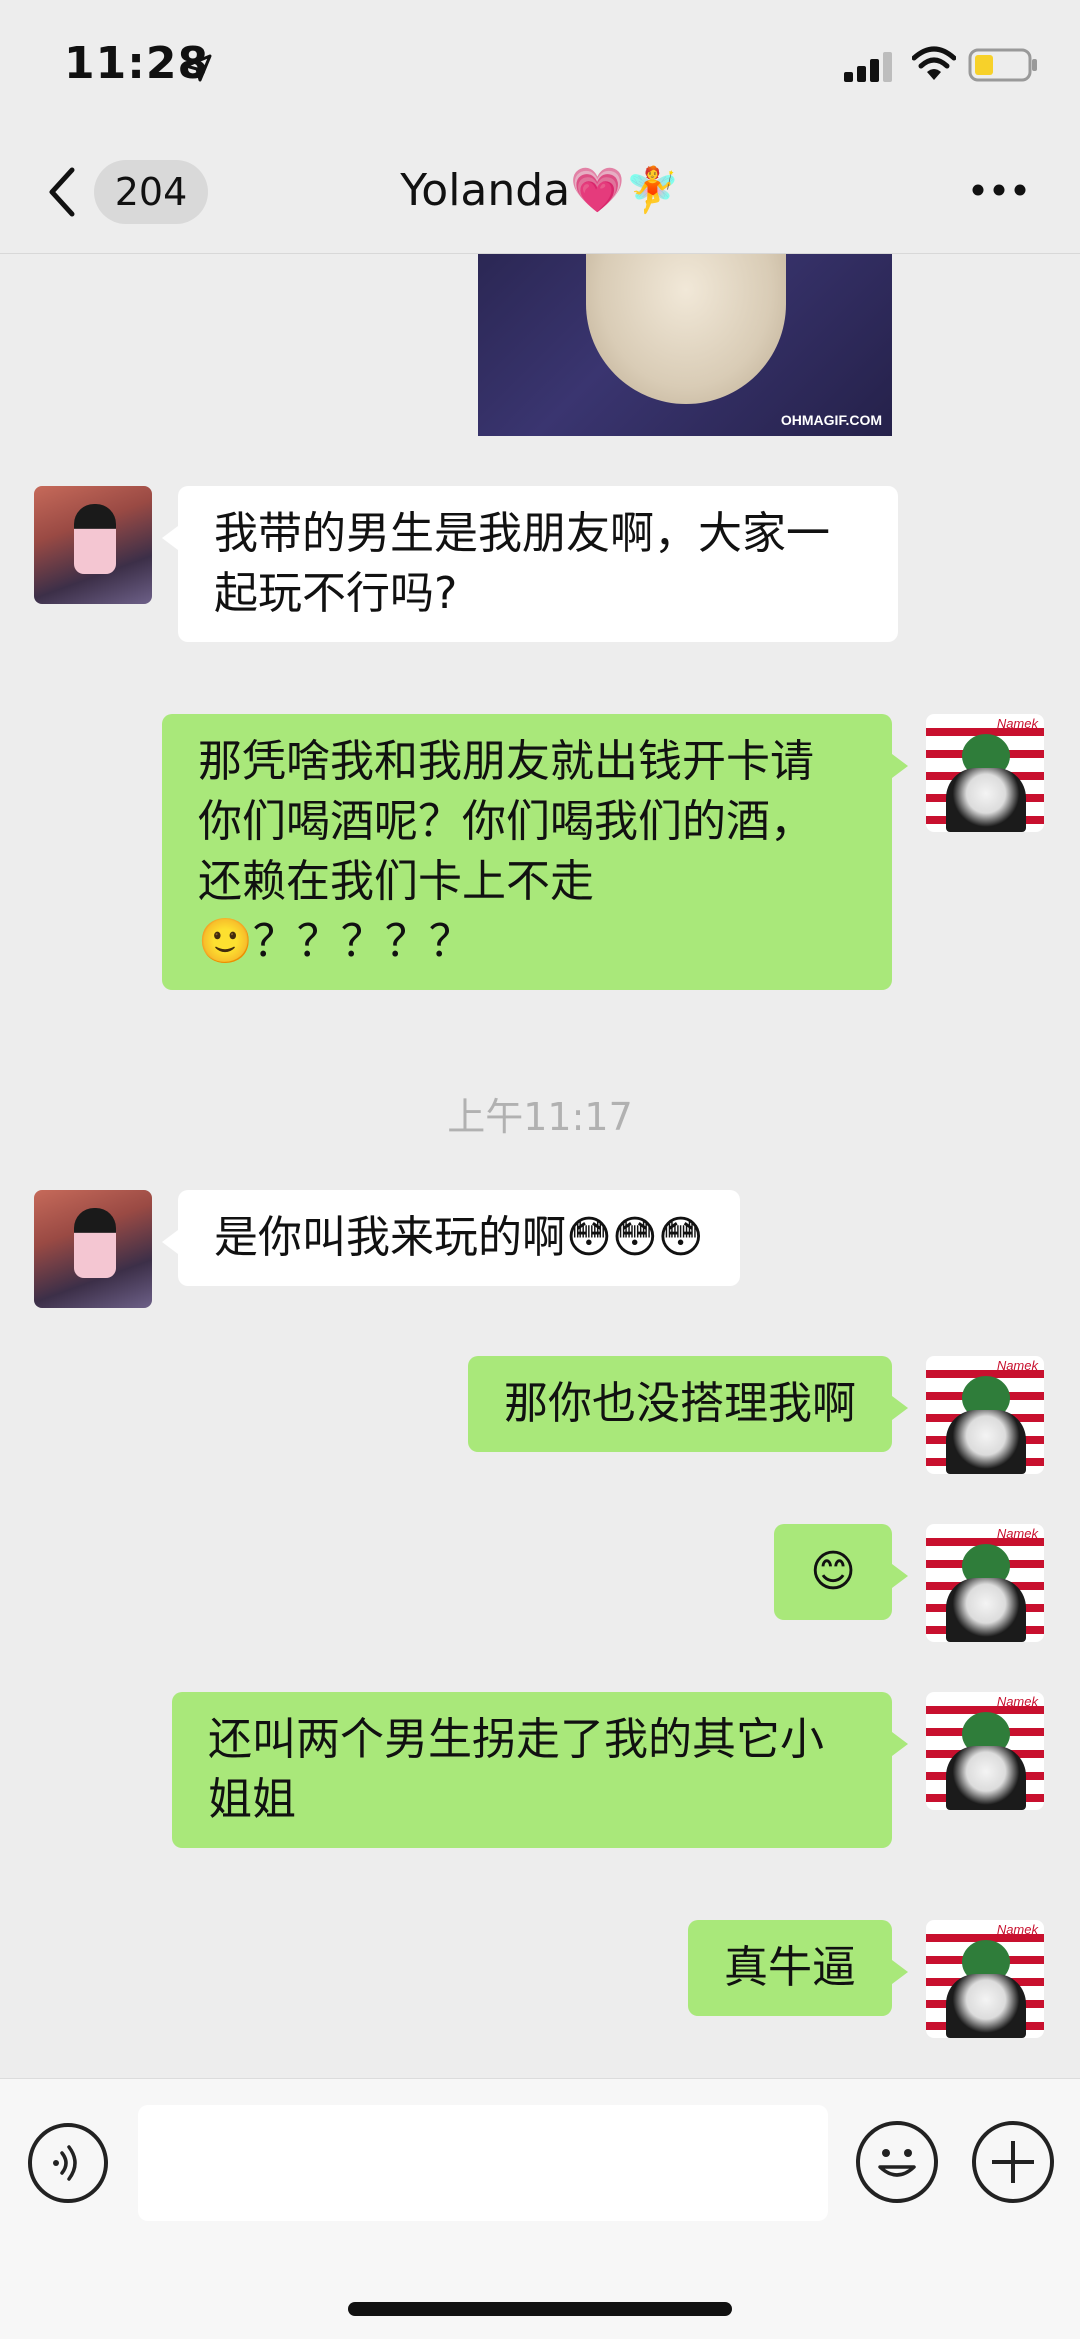  Describe the element at coordinates (999, 190) in the screenshot. I see `ellipsis-icon` at that location.